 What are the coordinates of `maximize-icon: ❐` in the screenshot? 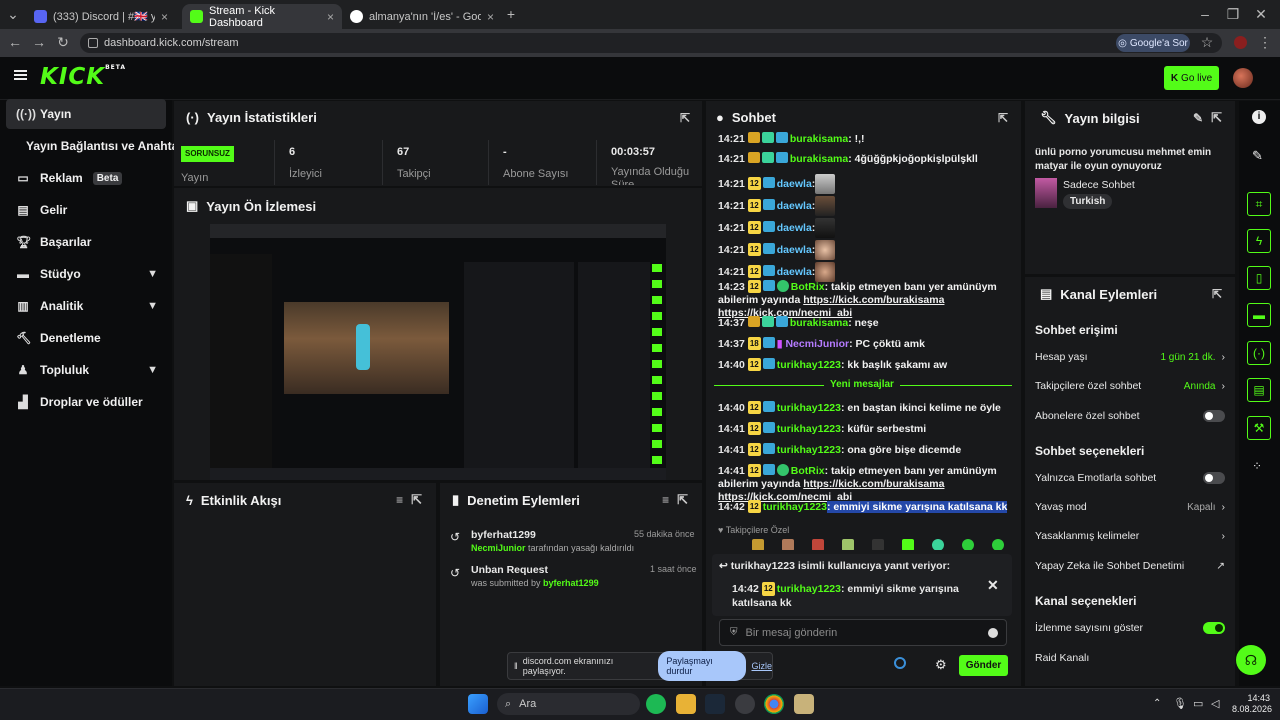 It's located at (1233, 14).